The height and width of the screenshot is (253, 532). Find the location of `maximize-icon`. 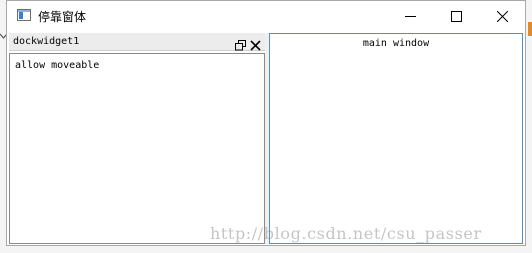

maximize-icon is located at coordinates (456, 16).